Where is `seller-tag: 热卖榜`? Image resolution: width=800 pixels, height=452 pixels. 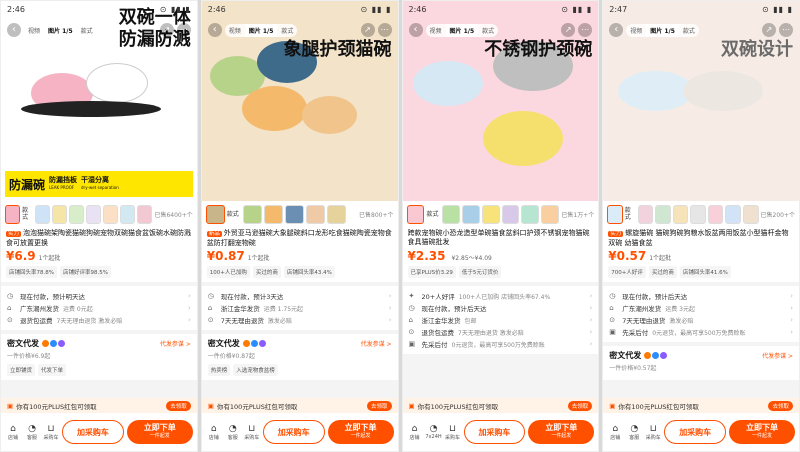 seller-tag: 热卖榜 is located at coordinates (219, 370).